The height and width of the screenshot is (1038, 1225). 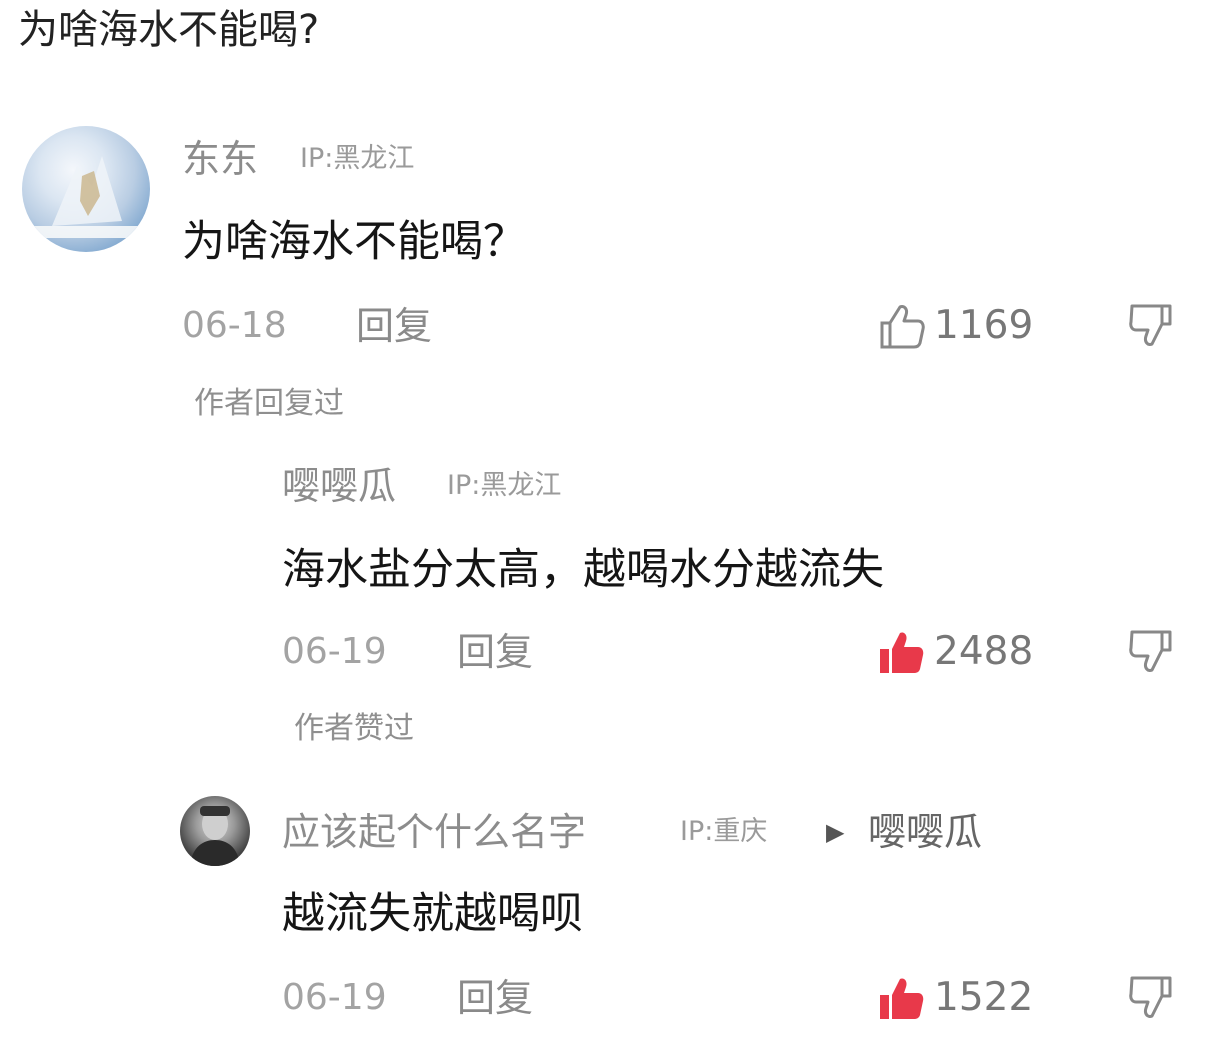 I want to click on author-liked-note: 作者赞过, so click(x=354, y=728).